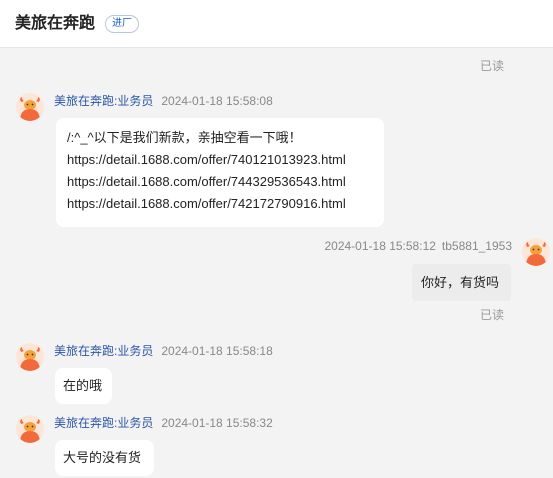 This screenshot has width=553, height=478. Describe the element at coordinates (122, 24) in the screenshot. I see `enter-shop-badge: 进厂` at that location.